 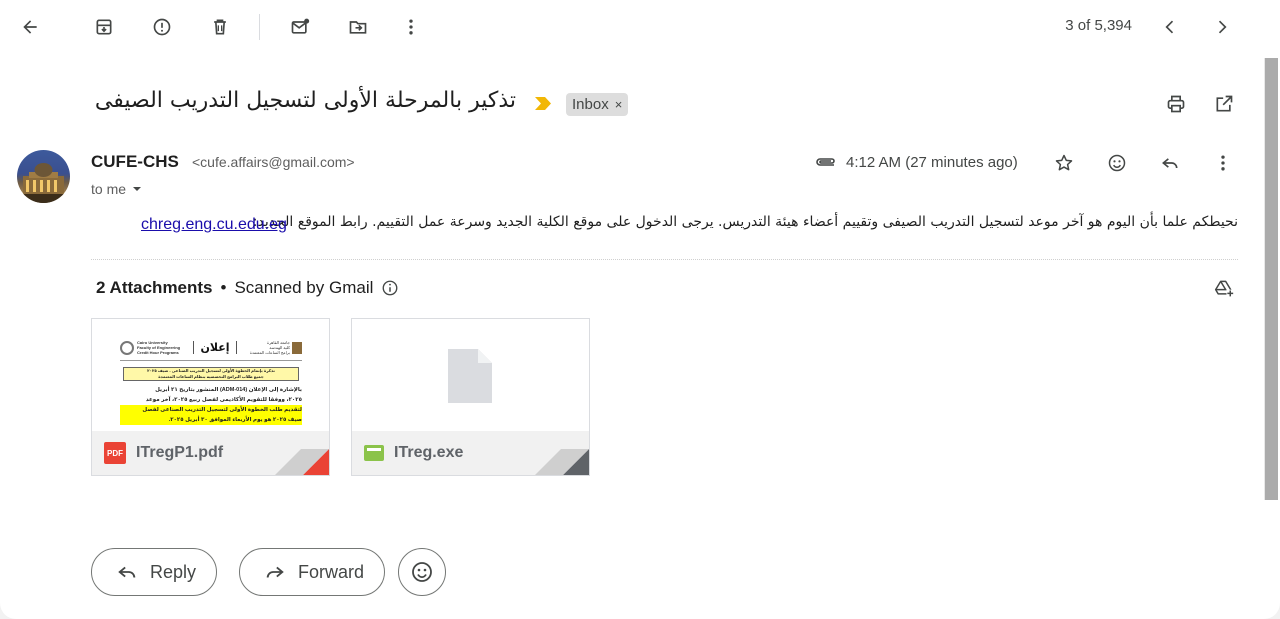 I want to click on attachment-card-exe: ITreg.exe, so click(x=470, y=397).